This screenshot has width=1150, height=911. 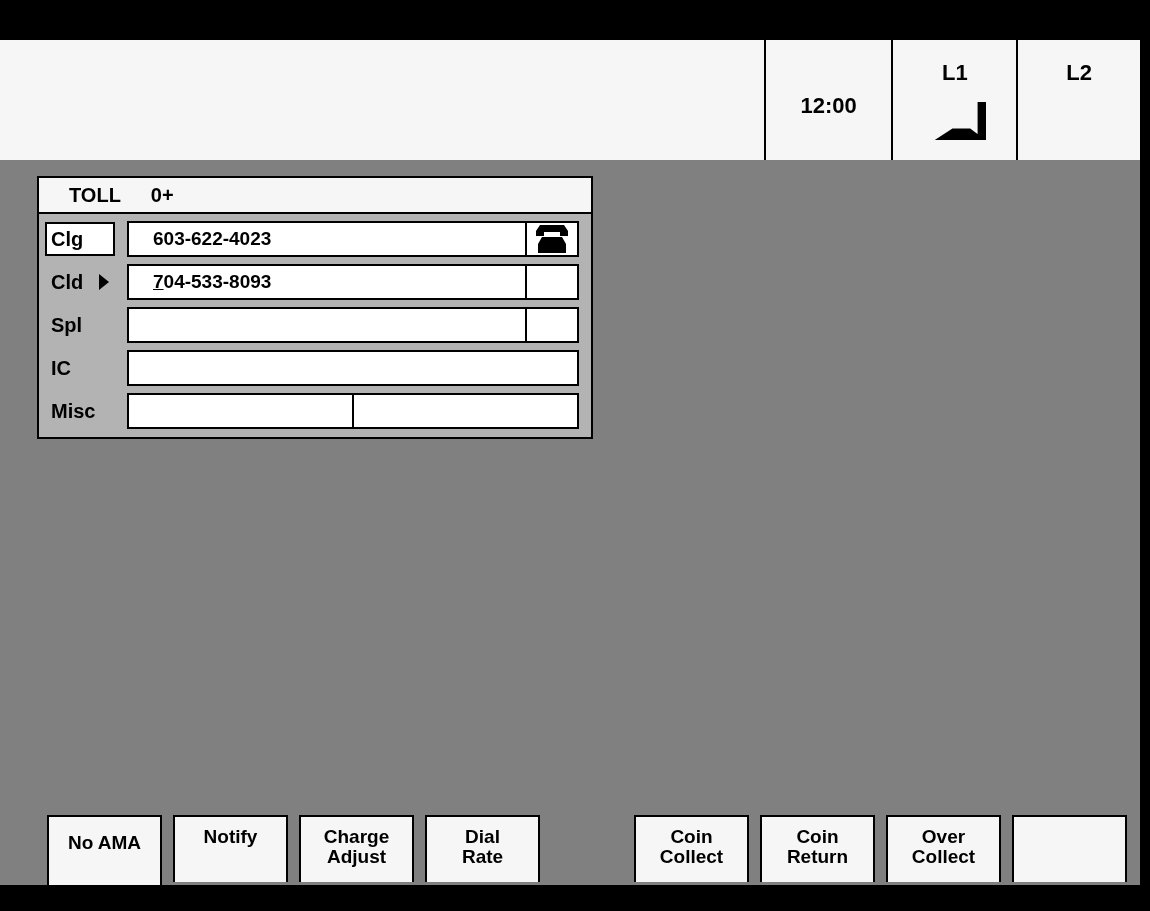 What do you see at coordinates (1069, 848) in the screenshot?
I see `softkey` at bounding box center [1069, 848].